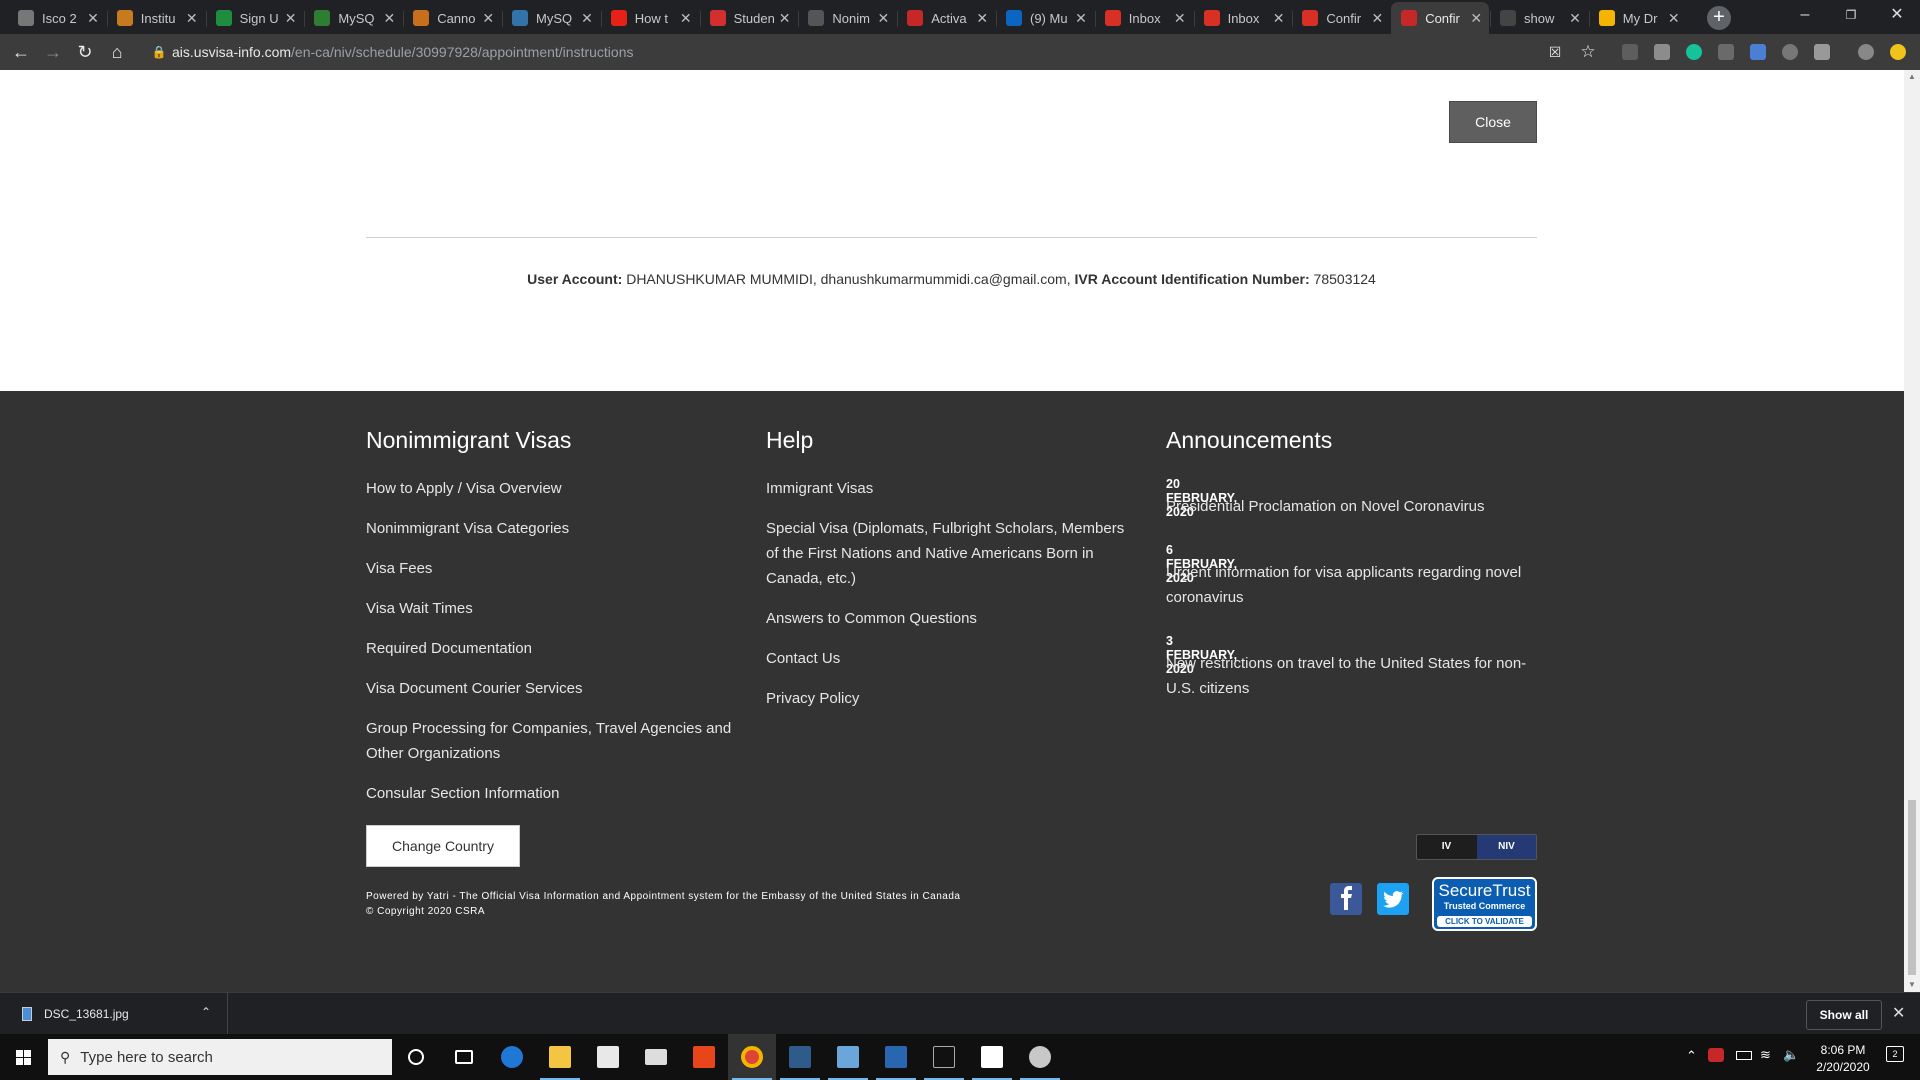  I want to click on wifi-icon: ≋, so click(1765, 1055).